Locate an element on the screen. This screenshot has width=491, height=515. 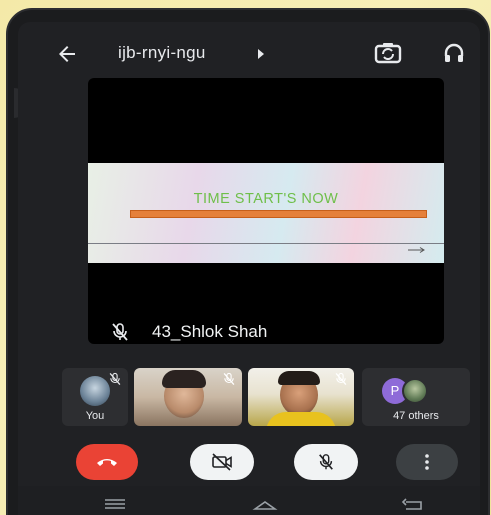
arrow-left-icon is located at coordinates (67, 54).